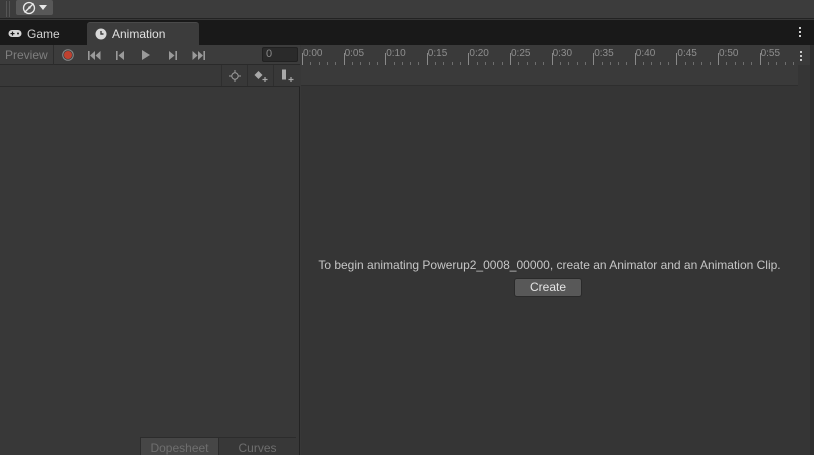 The width and height of the screenshot is (814, 455). I want to click on last-keyframe-button, so click(198, 55).